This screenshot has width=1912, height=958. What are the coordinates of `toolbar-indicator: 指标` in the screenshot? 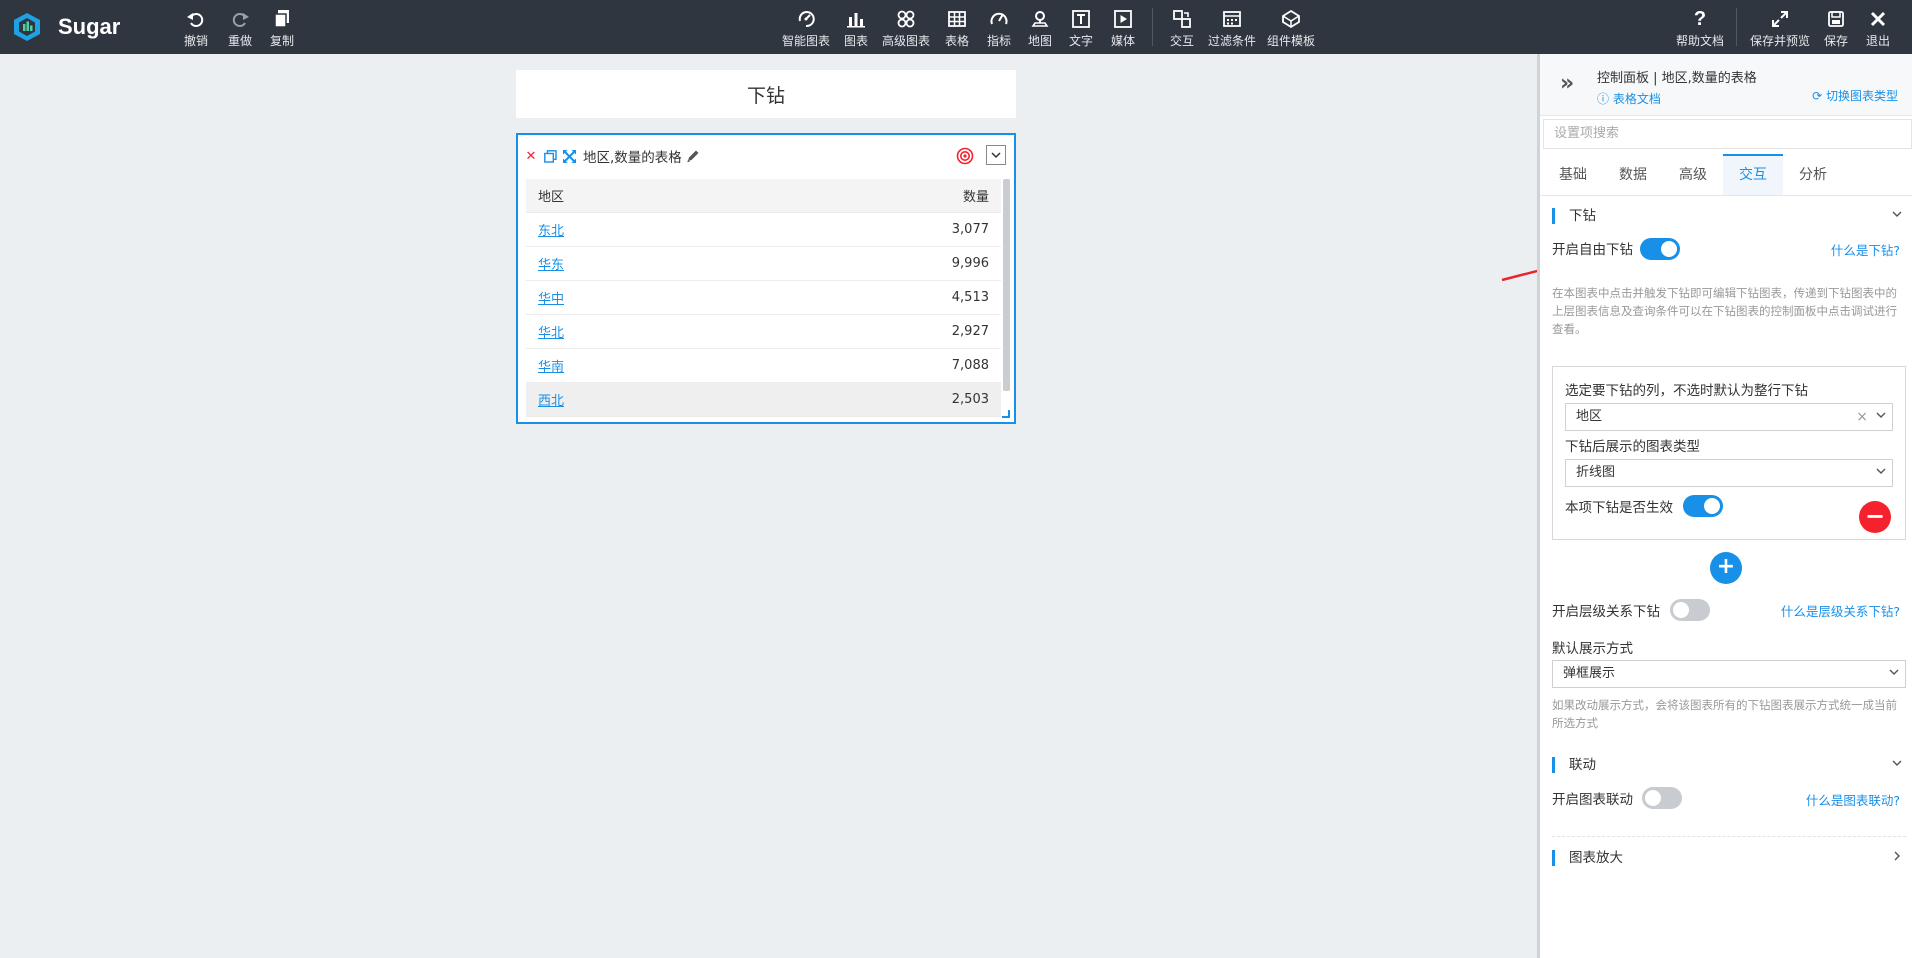 It's located at (999, 28).